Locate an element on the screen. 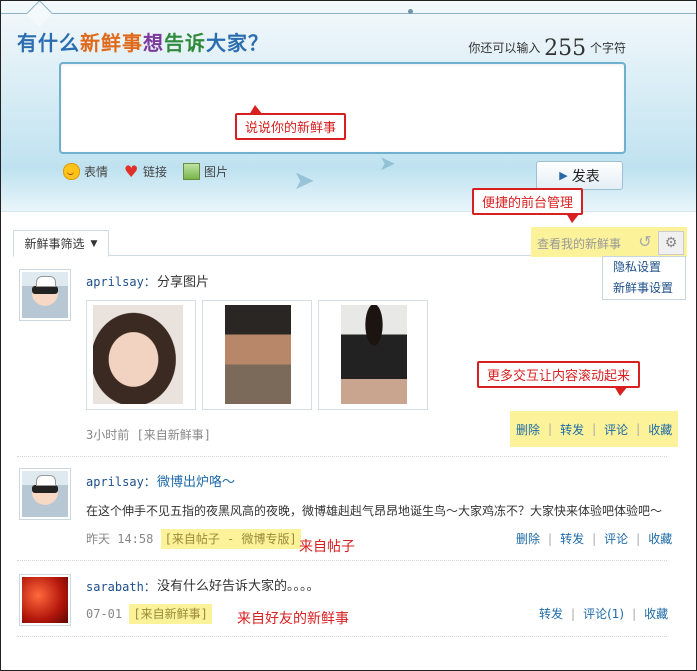  title-part: 告诉 is located at coordinates (185, 43).